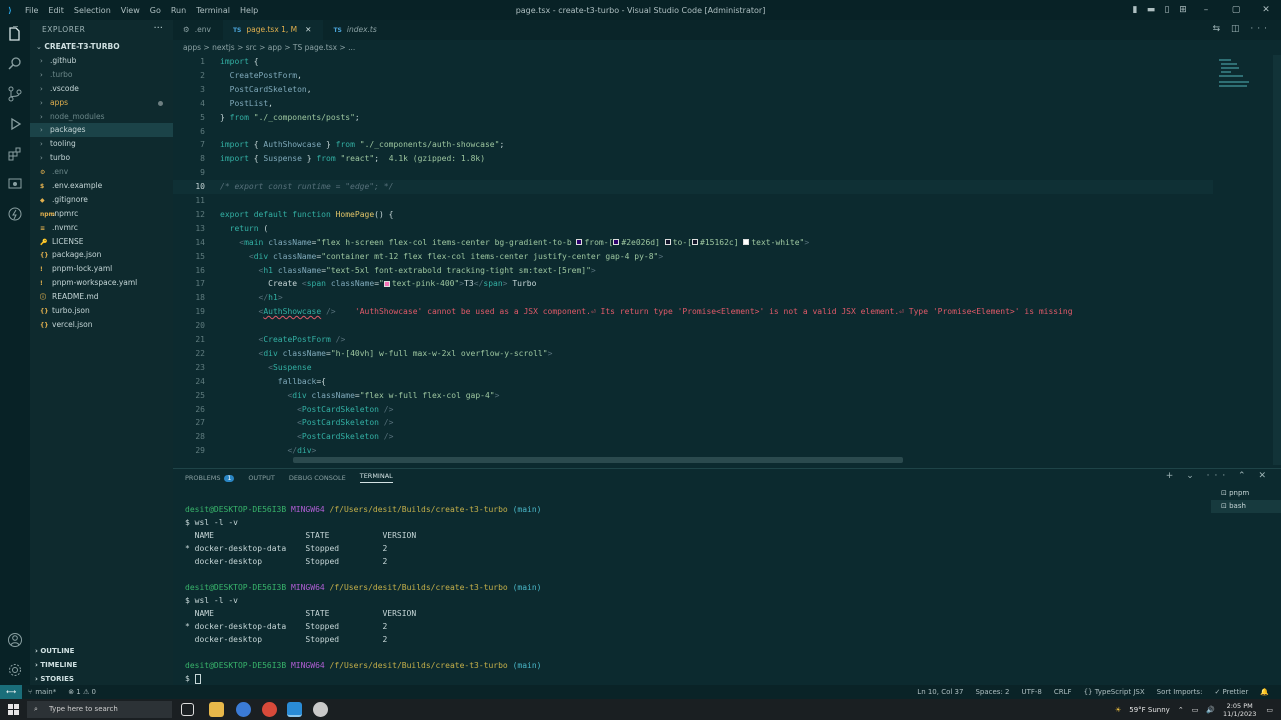  Describe the element at coordinates (101, 61) in the screenshot. I see `tree-item-github: › .github` at that location.